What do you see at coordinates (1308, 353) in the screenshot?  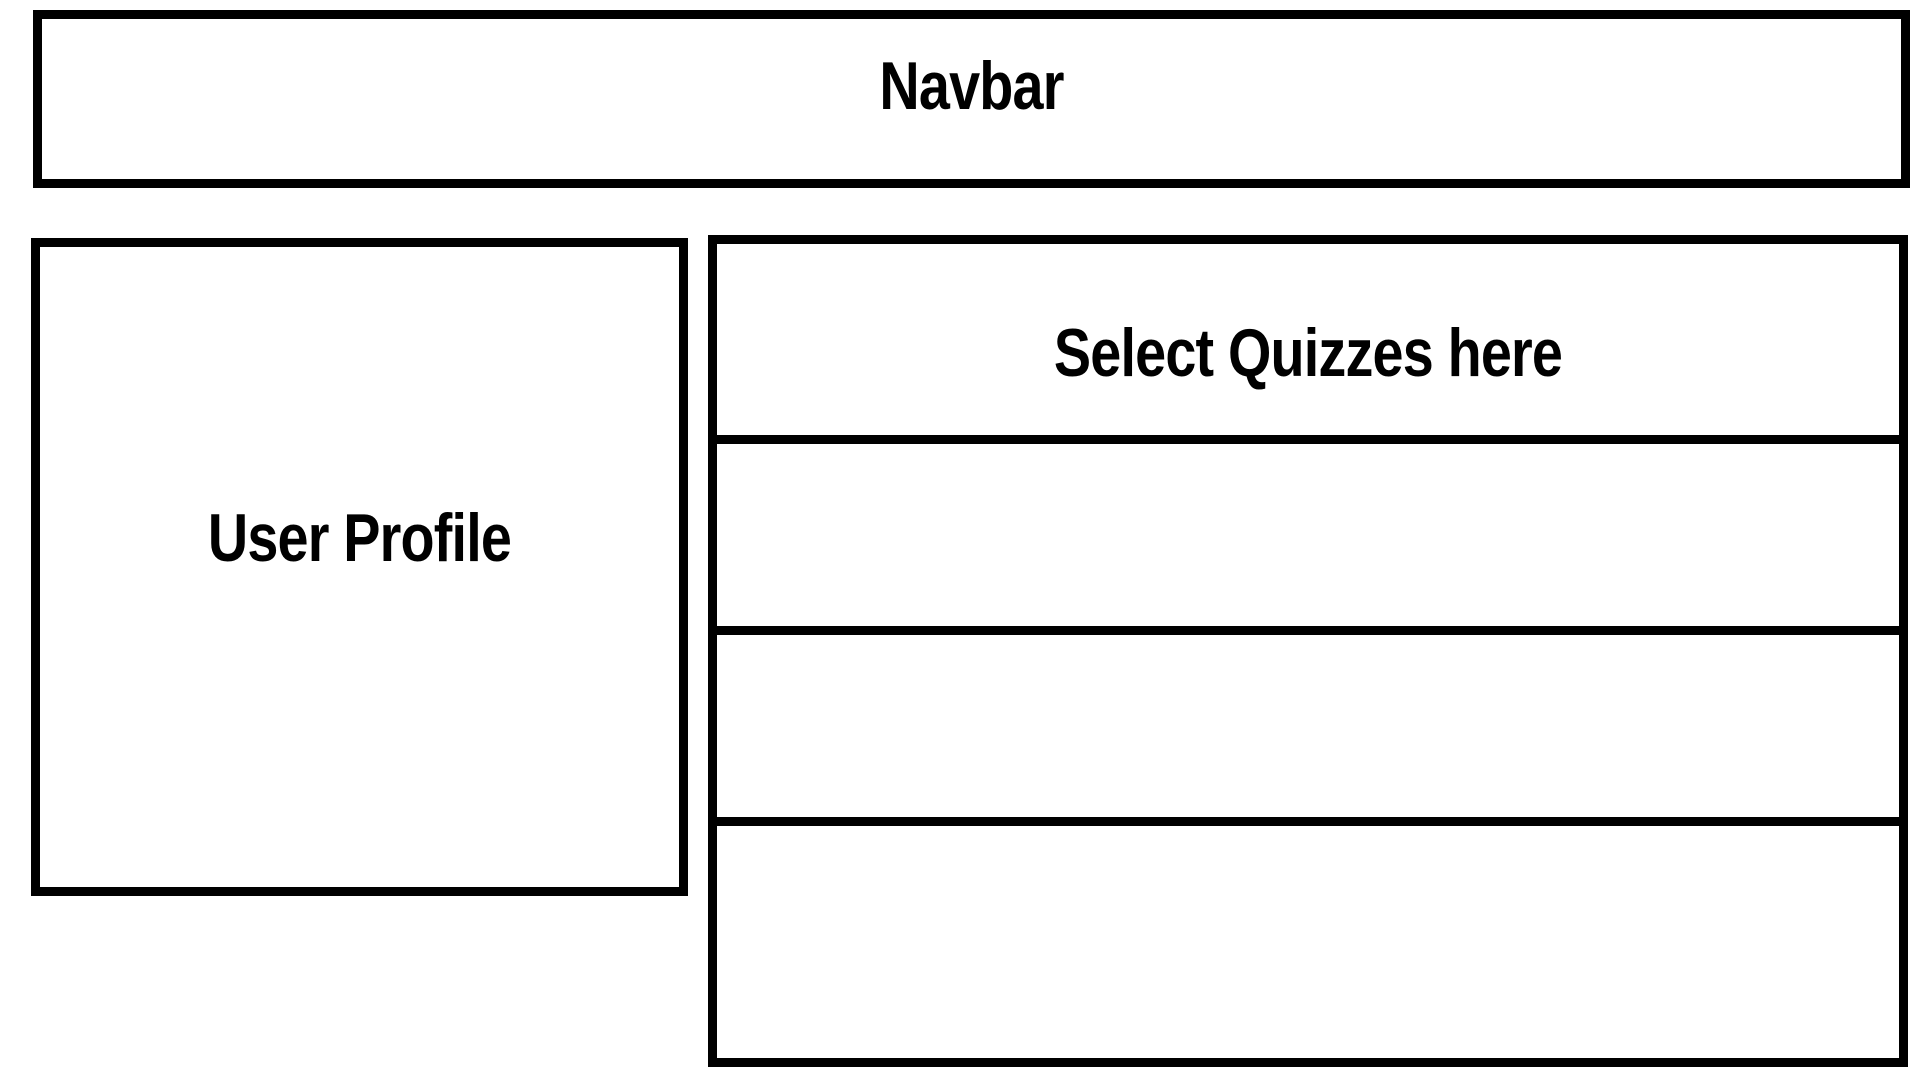 I see `quiz-panel-title: Select Quizzes here` at bounding box center [1308, 353].